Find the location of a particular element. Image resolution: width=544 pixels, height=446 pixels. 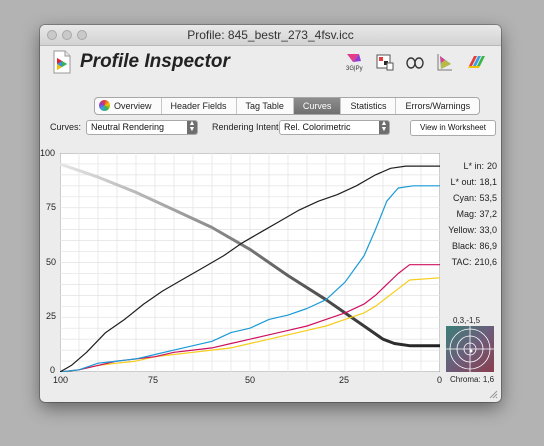

tac-value: 210,6 is located at coordinates (485, 262).